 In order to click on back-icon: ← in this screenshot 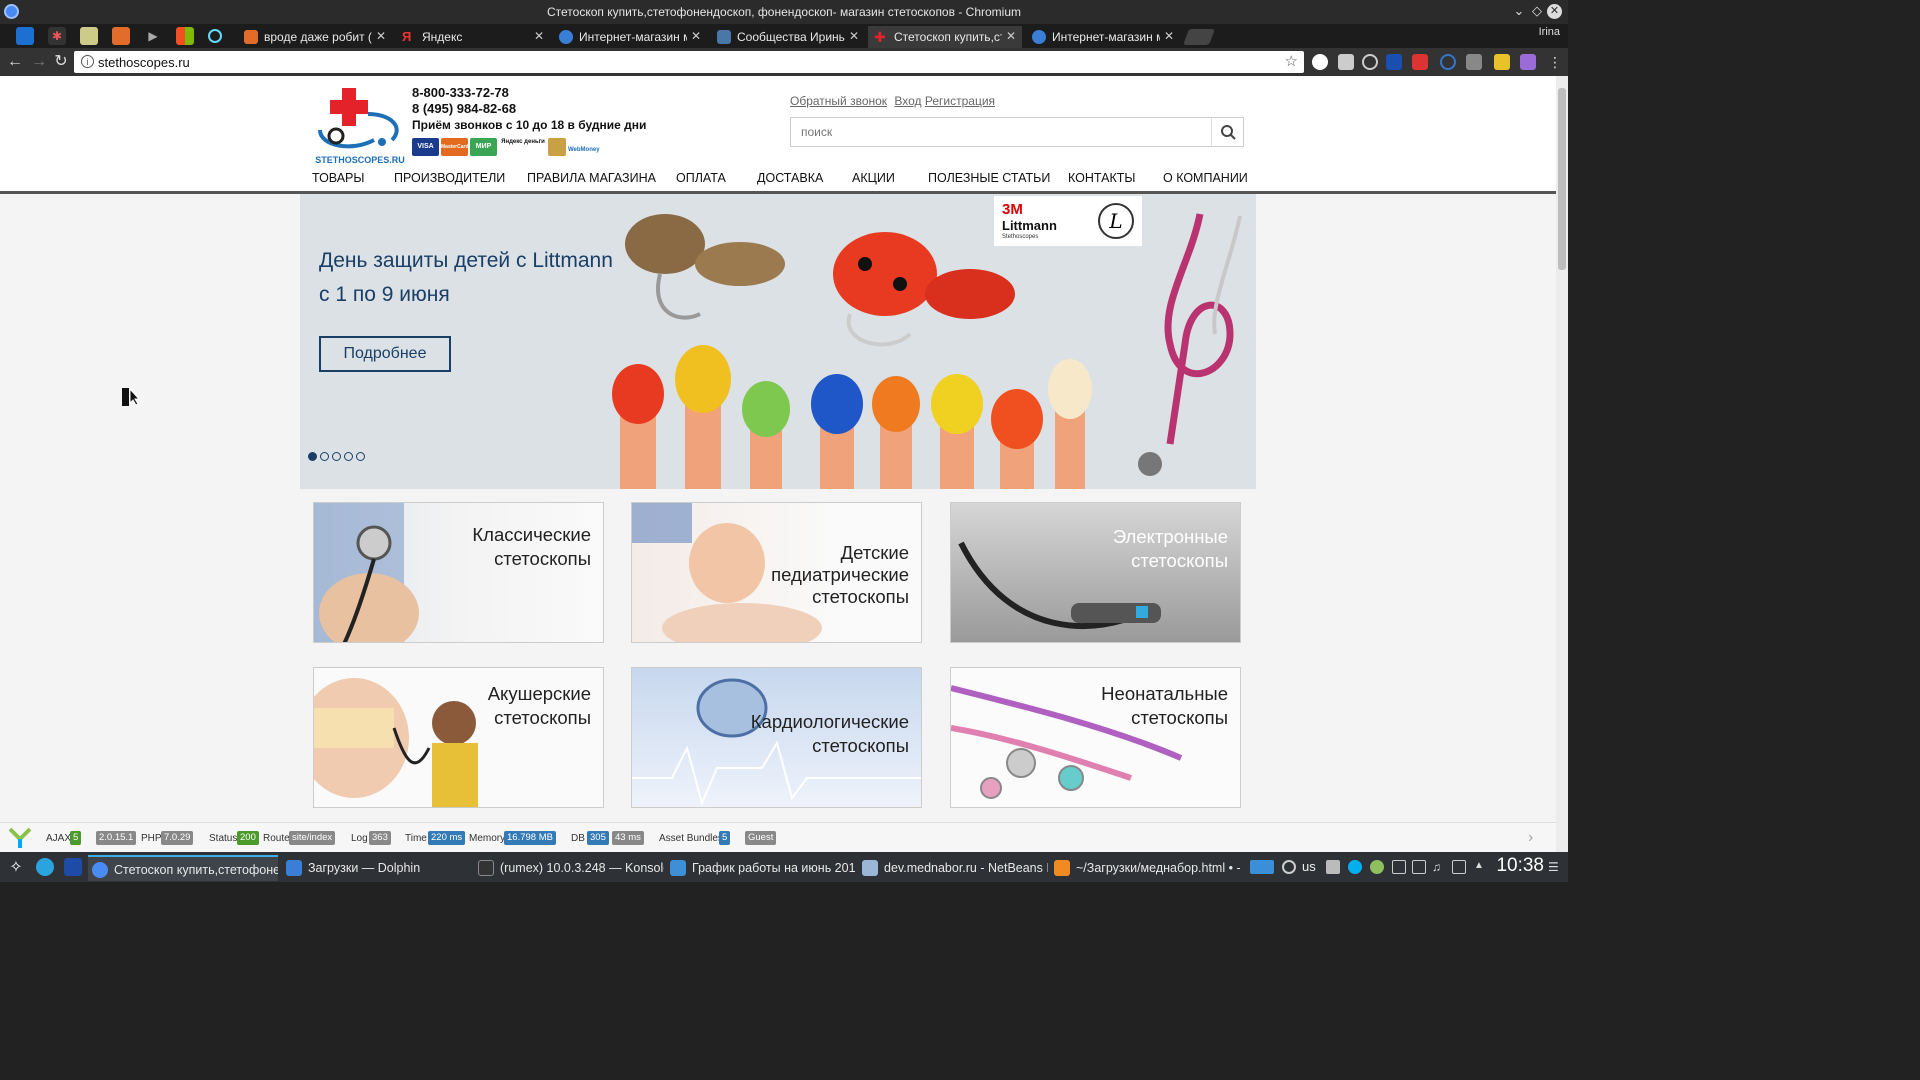, I will do `click(15, 62)`.